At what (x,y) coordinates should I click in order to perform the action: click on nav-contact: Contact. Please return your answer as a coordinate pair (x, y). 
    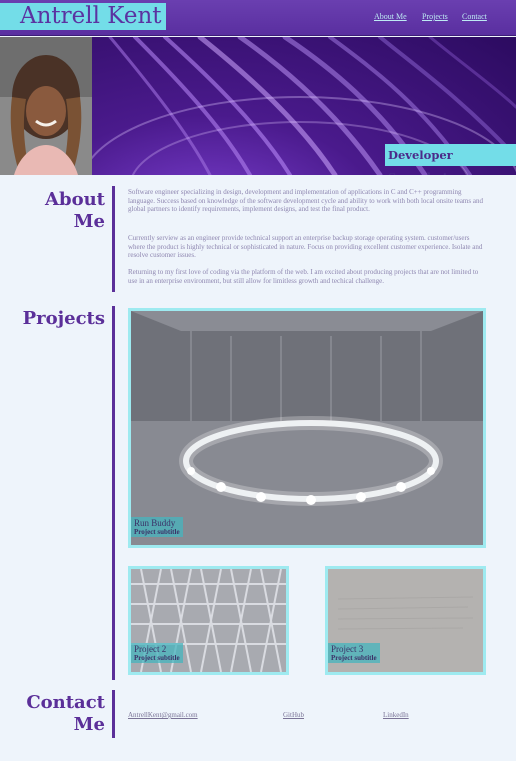
    Looking at the image, I should click on (474, 16).